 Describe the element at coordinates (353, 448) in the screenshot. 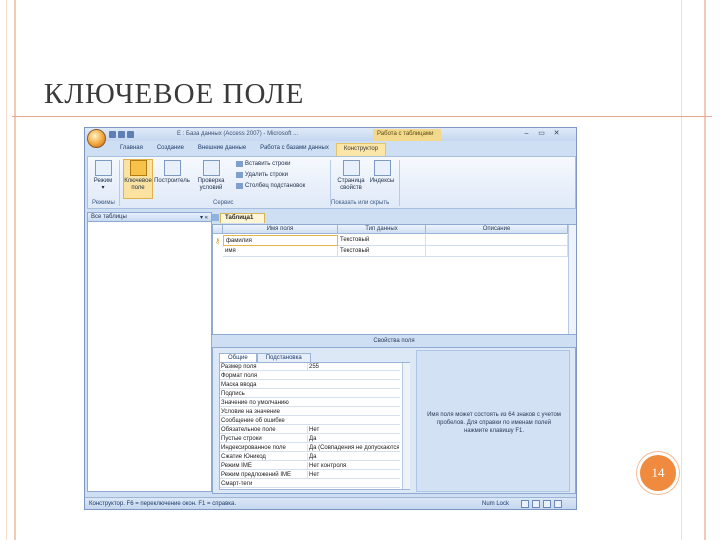

I see `property-value: Да (Совпадения не допускаются)` at that location.